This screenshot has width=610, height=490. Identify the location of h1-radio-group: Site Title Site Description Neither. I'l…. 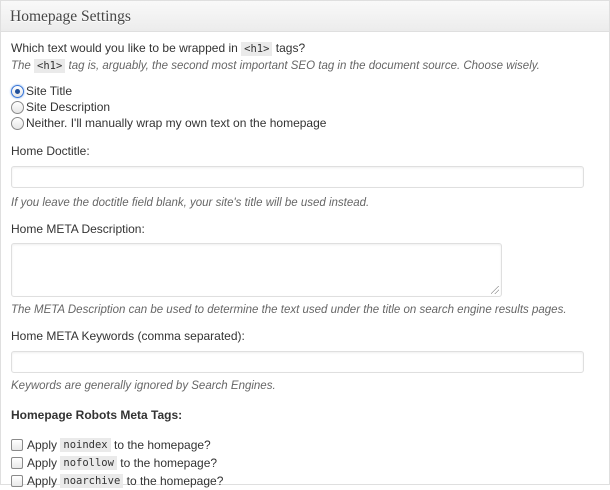
(305, 107).